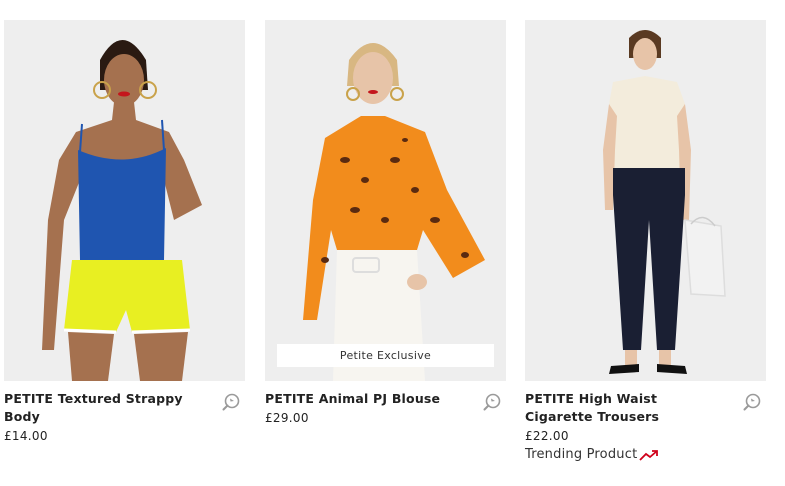 This screenshot has width=785, height=486. I want to click on trending-product-label: Trending Product, so click(645, 454).